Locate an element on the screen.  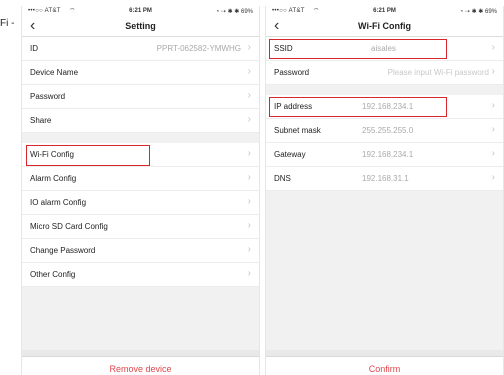
settings-row-change-password: Change Password › is located at coordinates (140, 251).